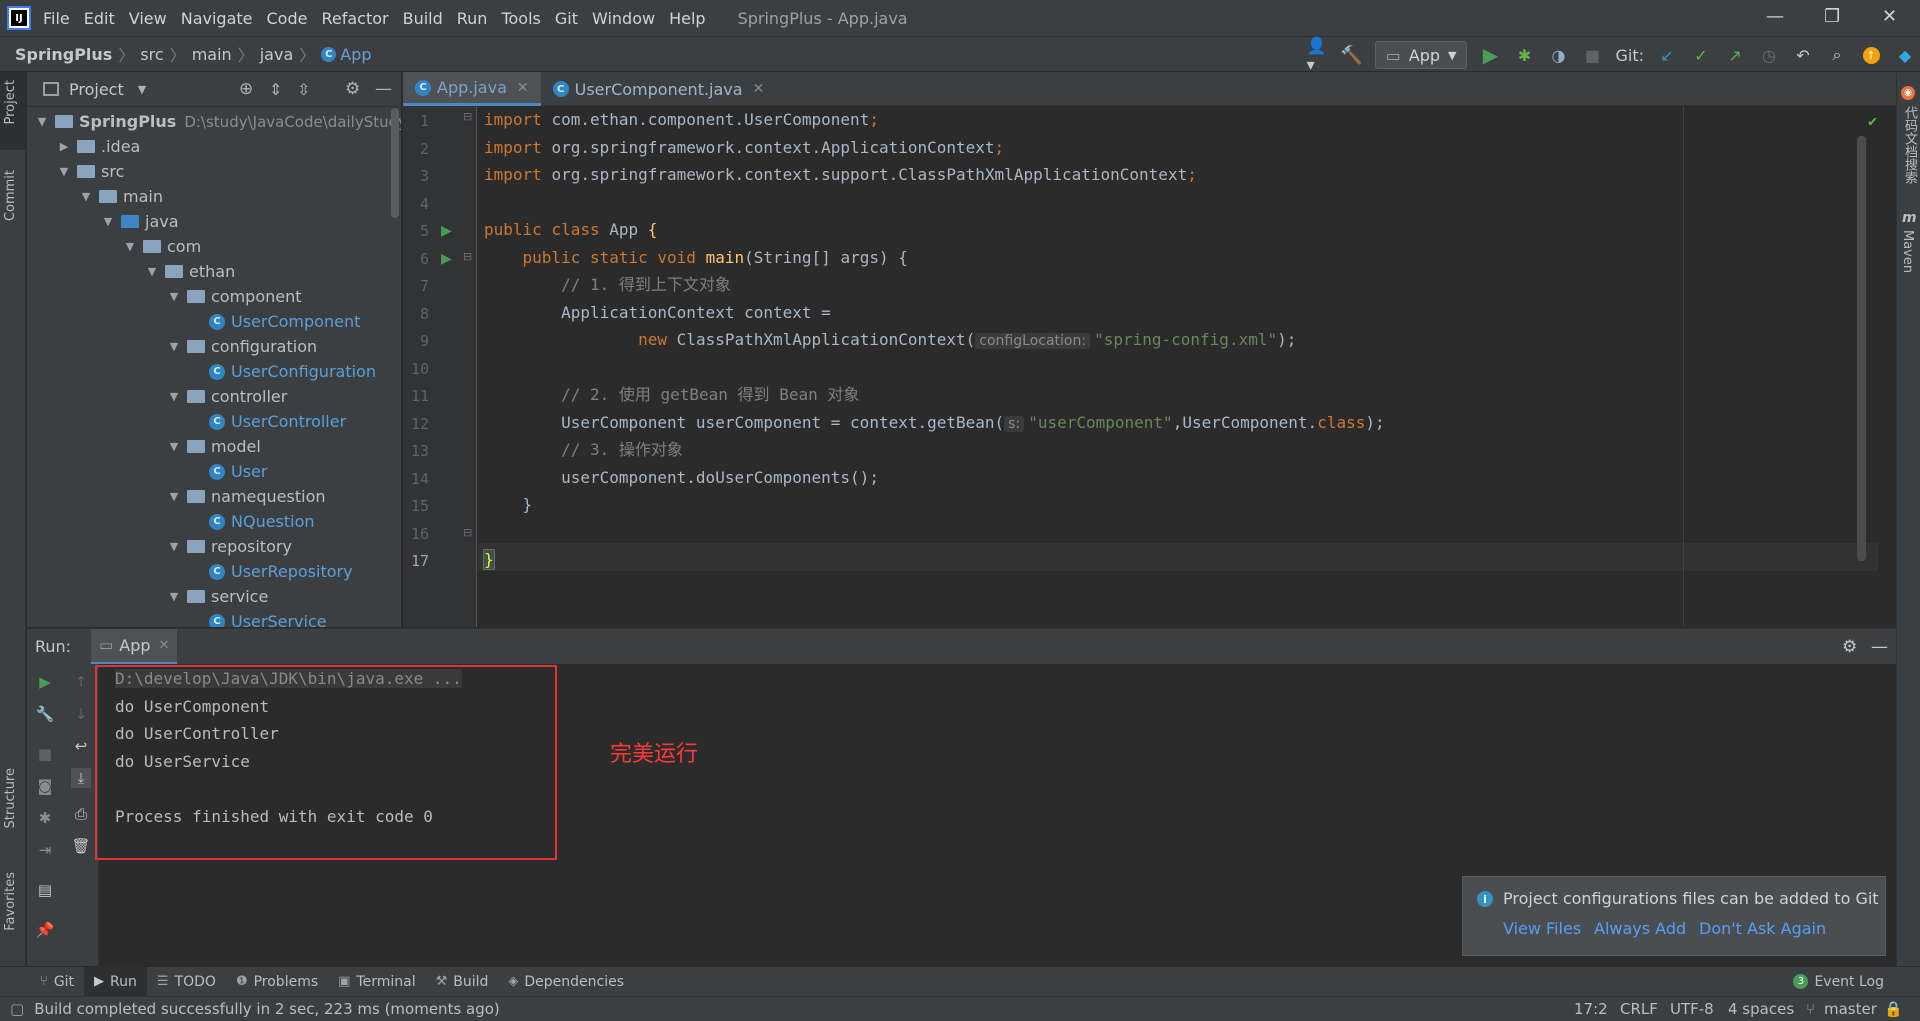 The width and height of the screenshot is (1920, 1021). What do you see at coordinates (520, 18) in the screenshot?
I see `menu-tools: Tools` at bounding box center [520, 18].